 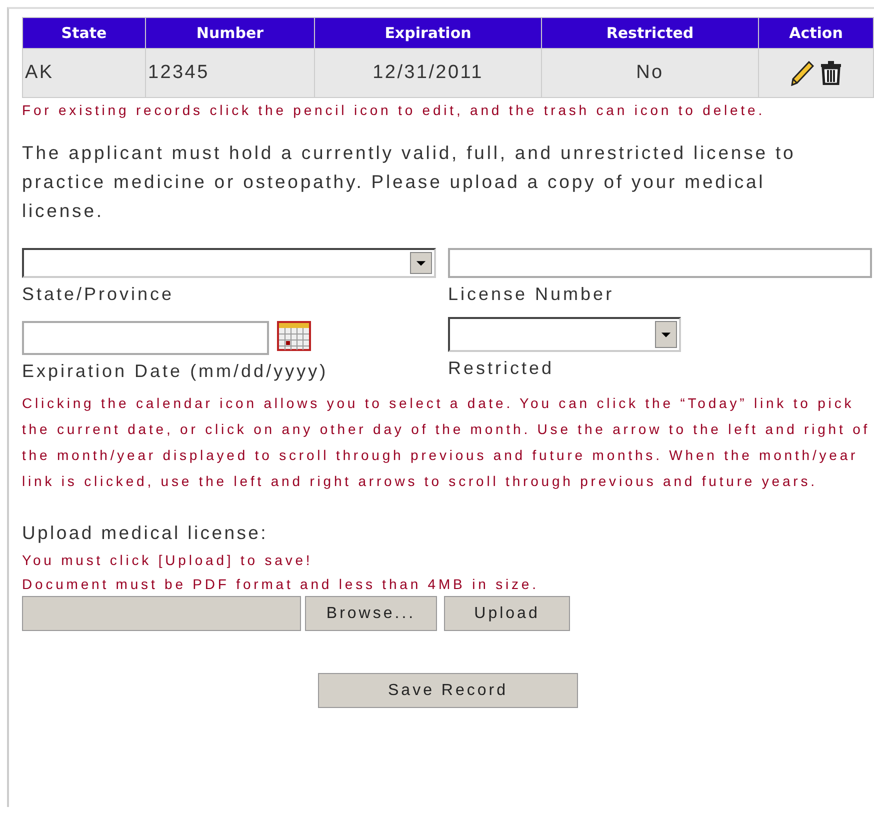 What do you see at coordinates (448, 690) in the screenshot?
I see `save-record-button: Save Record` at bounding box center [448, 690].